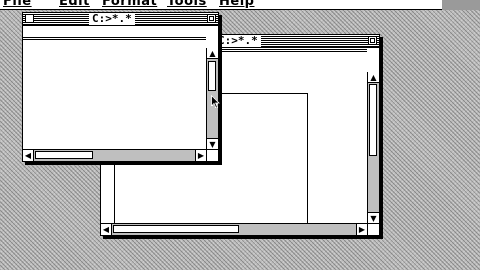  Describe the element at coordinates (373, 229) in the screenshot. I see `back-window-size-box` at that location.